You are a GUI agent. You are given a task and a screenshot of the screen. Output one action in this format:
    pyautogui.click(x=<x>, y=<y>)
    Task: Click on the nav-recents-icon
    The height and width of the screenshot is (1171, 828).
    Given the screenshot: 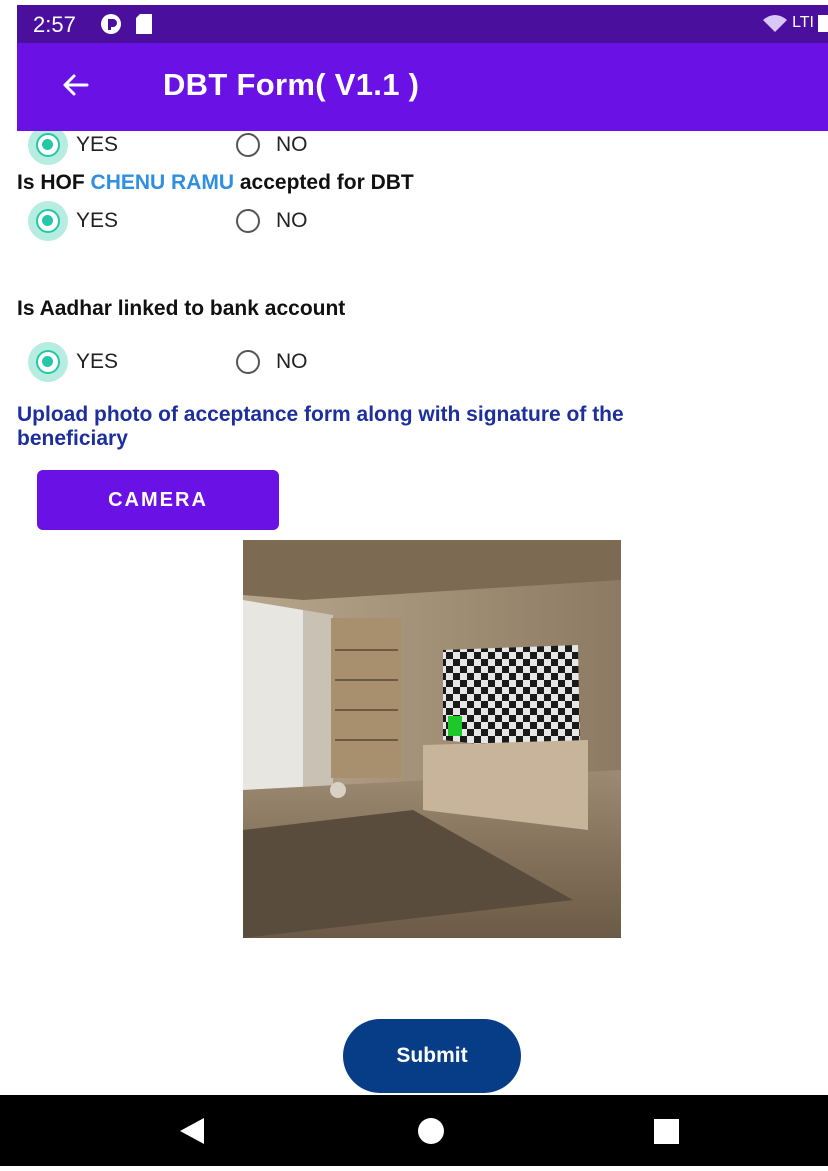 What is the action you would take?
    pyautogui.click(x=666, y=1131)
    